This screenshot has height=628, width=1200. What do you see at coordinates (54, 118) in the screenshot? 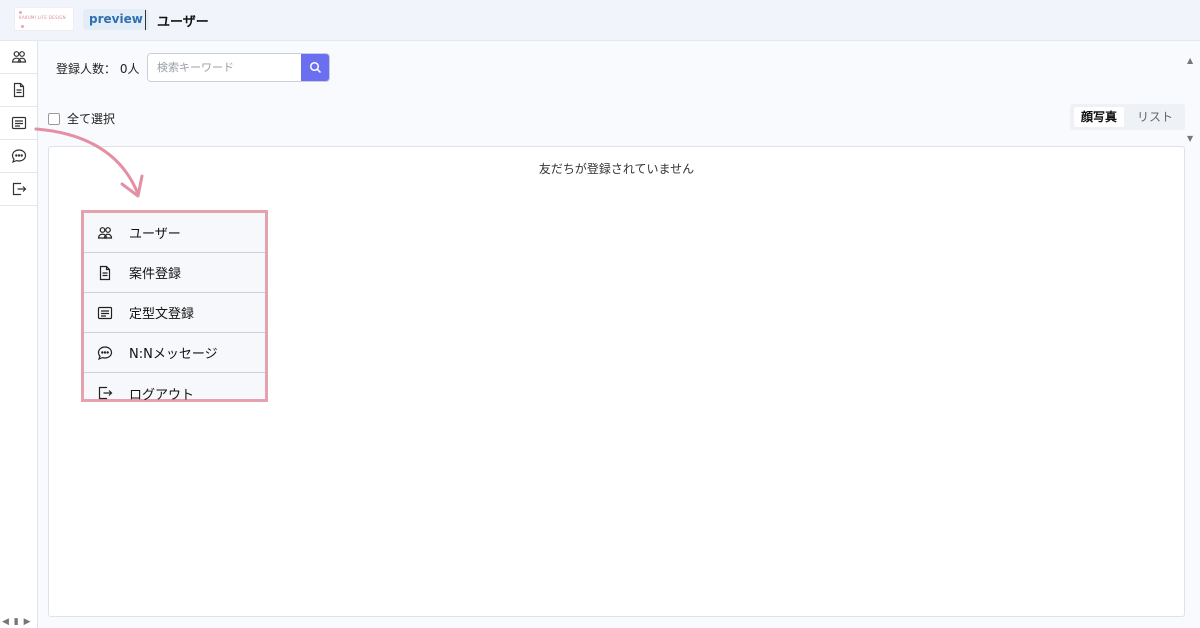
I see `select-all-checkbox` at bounding box center [54, 118].